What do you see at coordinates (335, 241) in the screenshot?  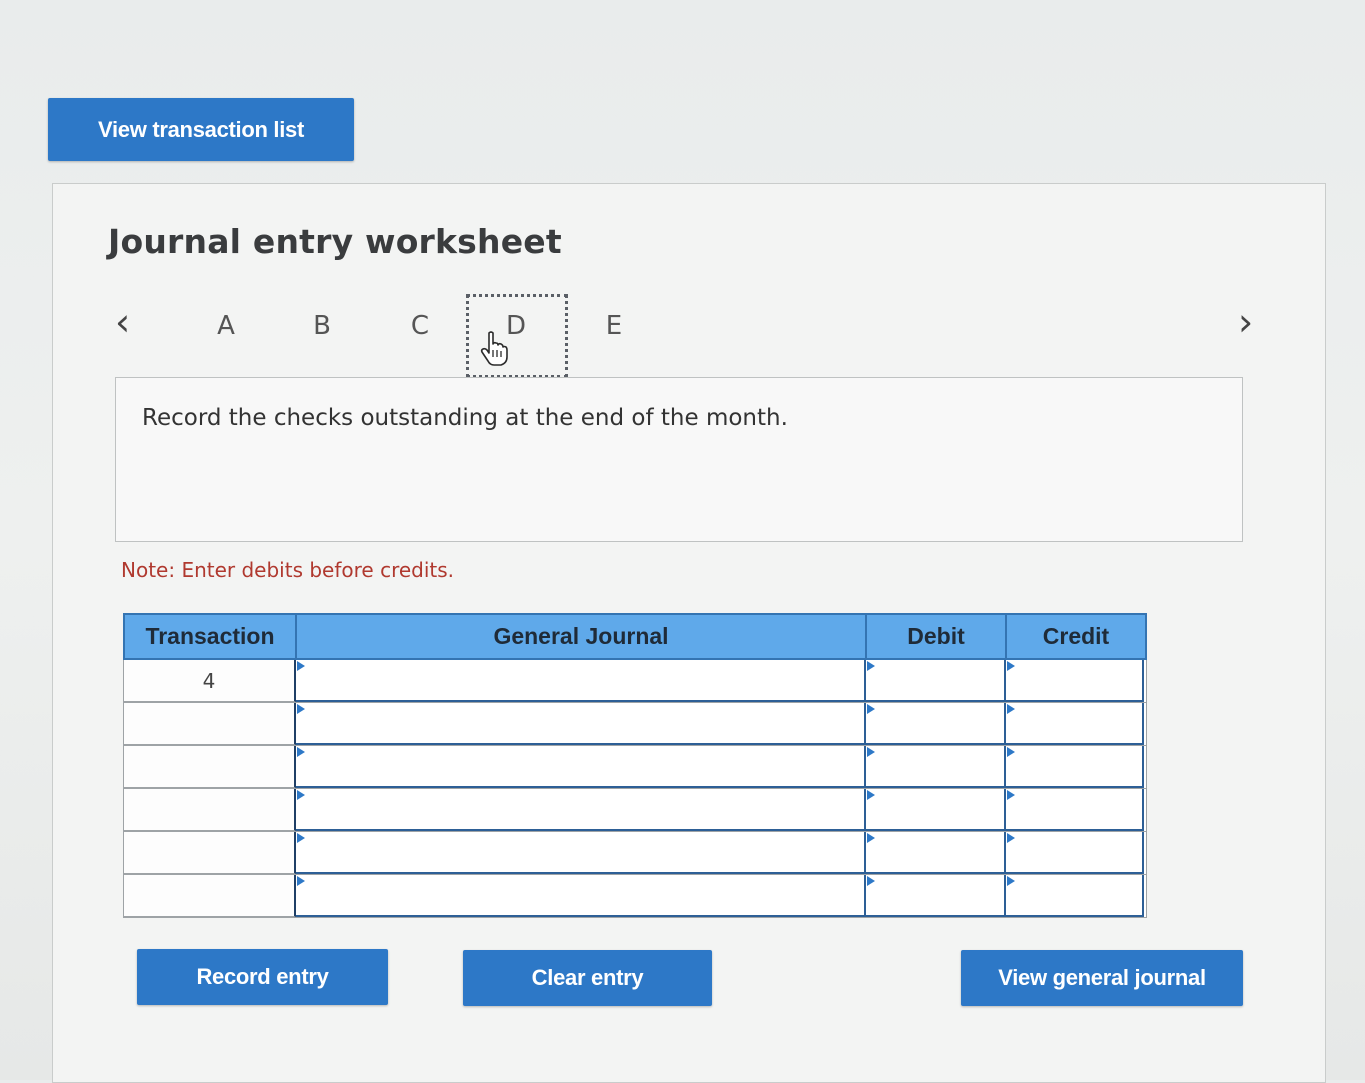 I see `worksheet-title: Journal entry worksheet` at bounding box center [335, 241].